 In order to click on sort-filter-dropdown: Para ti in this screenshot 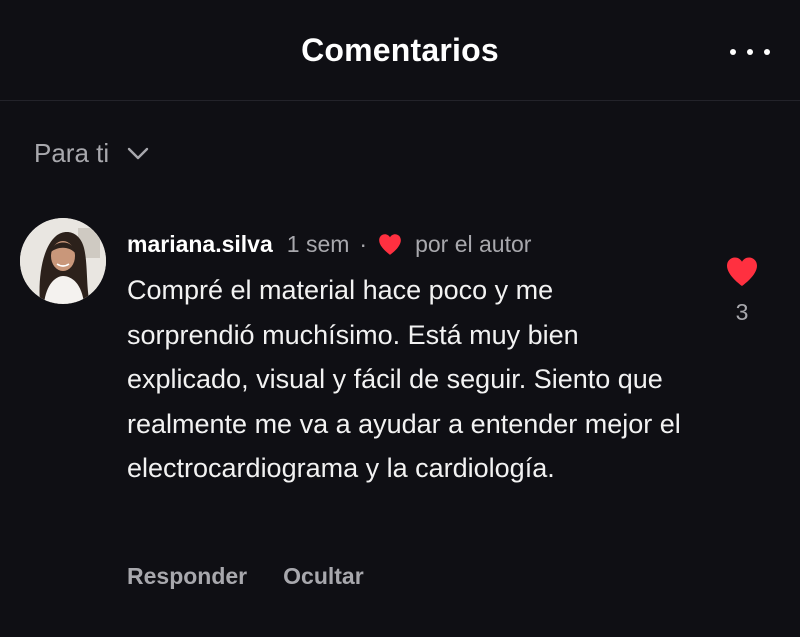, I will do `click(91, 153)`.